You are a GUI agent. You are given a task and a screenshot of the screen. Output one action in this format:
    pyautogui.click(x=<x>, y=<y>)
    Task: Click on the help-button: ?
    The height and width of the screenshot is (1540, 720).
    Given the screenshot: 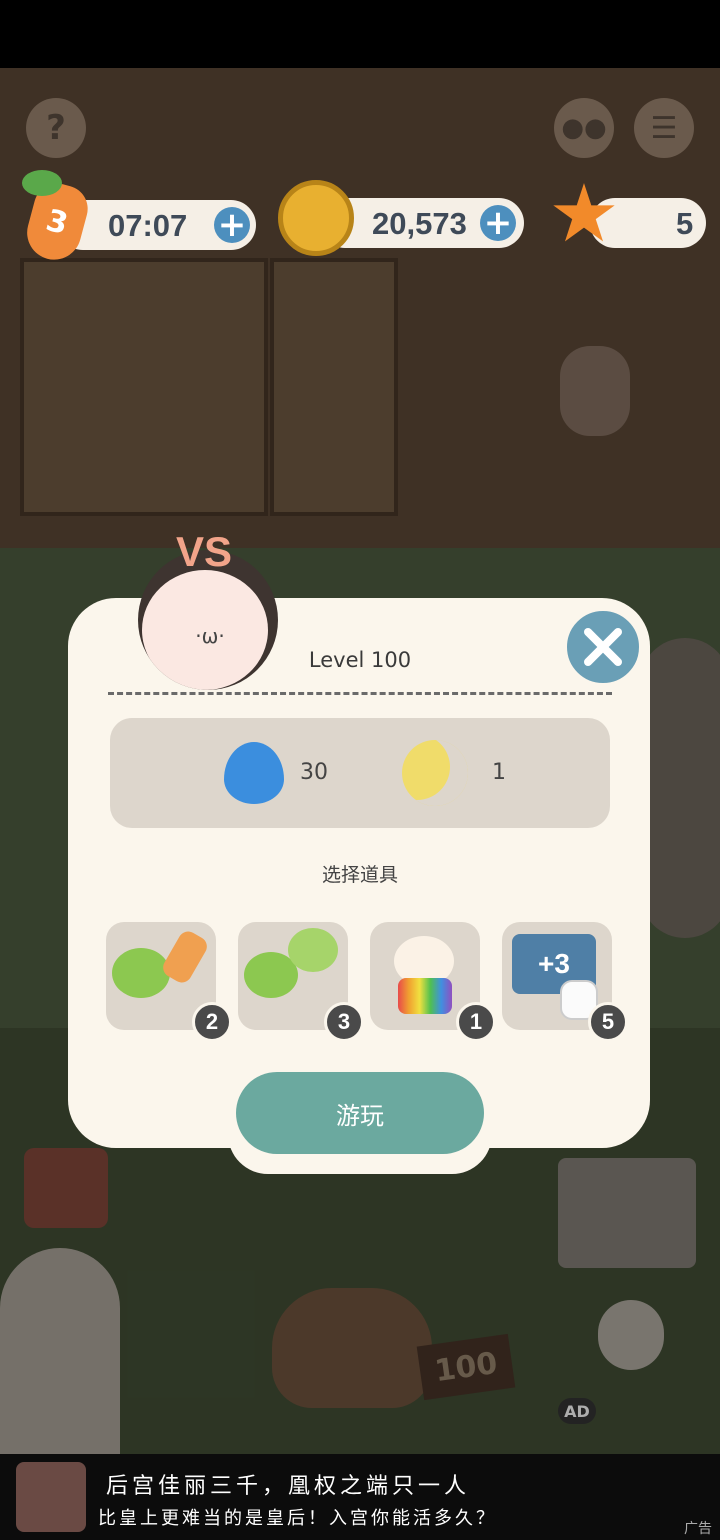 What is the action you would take?
    pyautogui.click(x=56, y=128)
    